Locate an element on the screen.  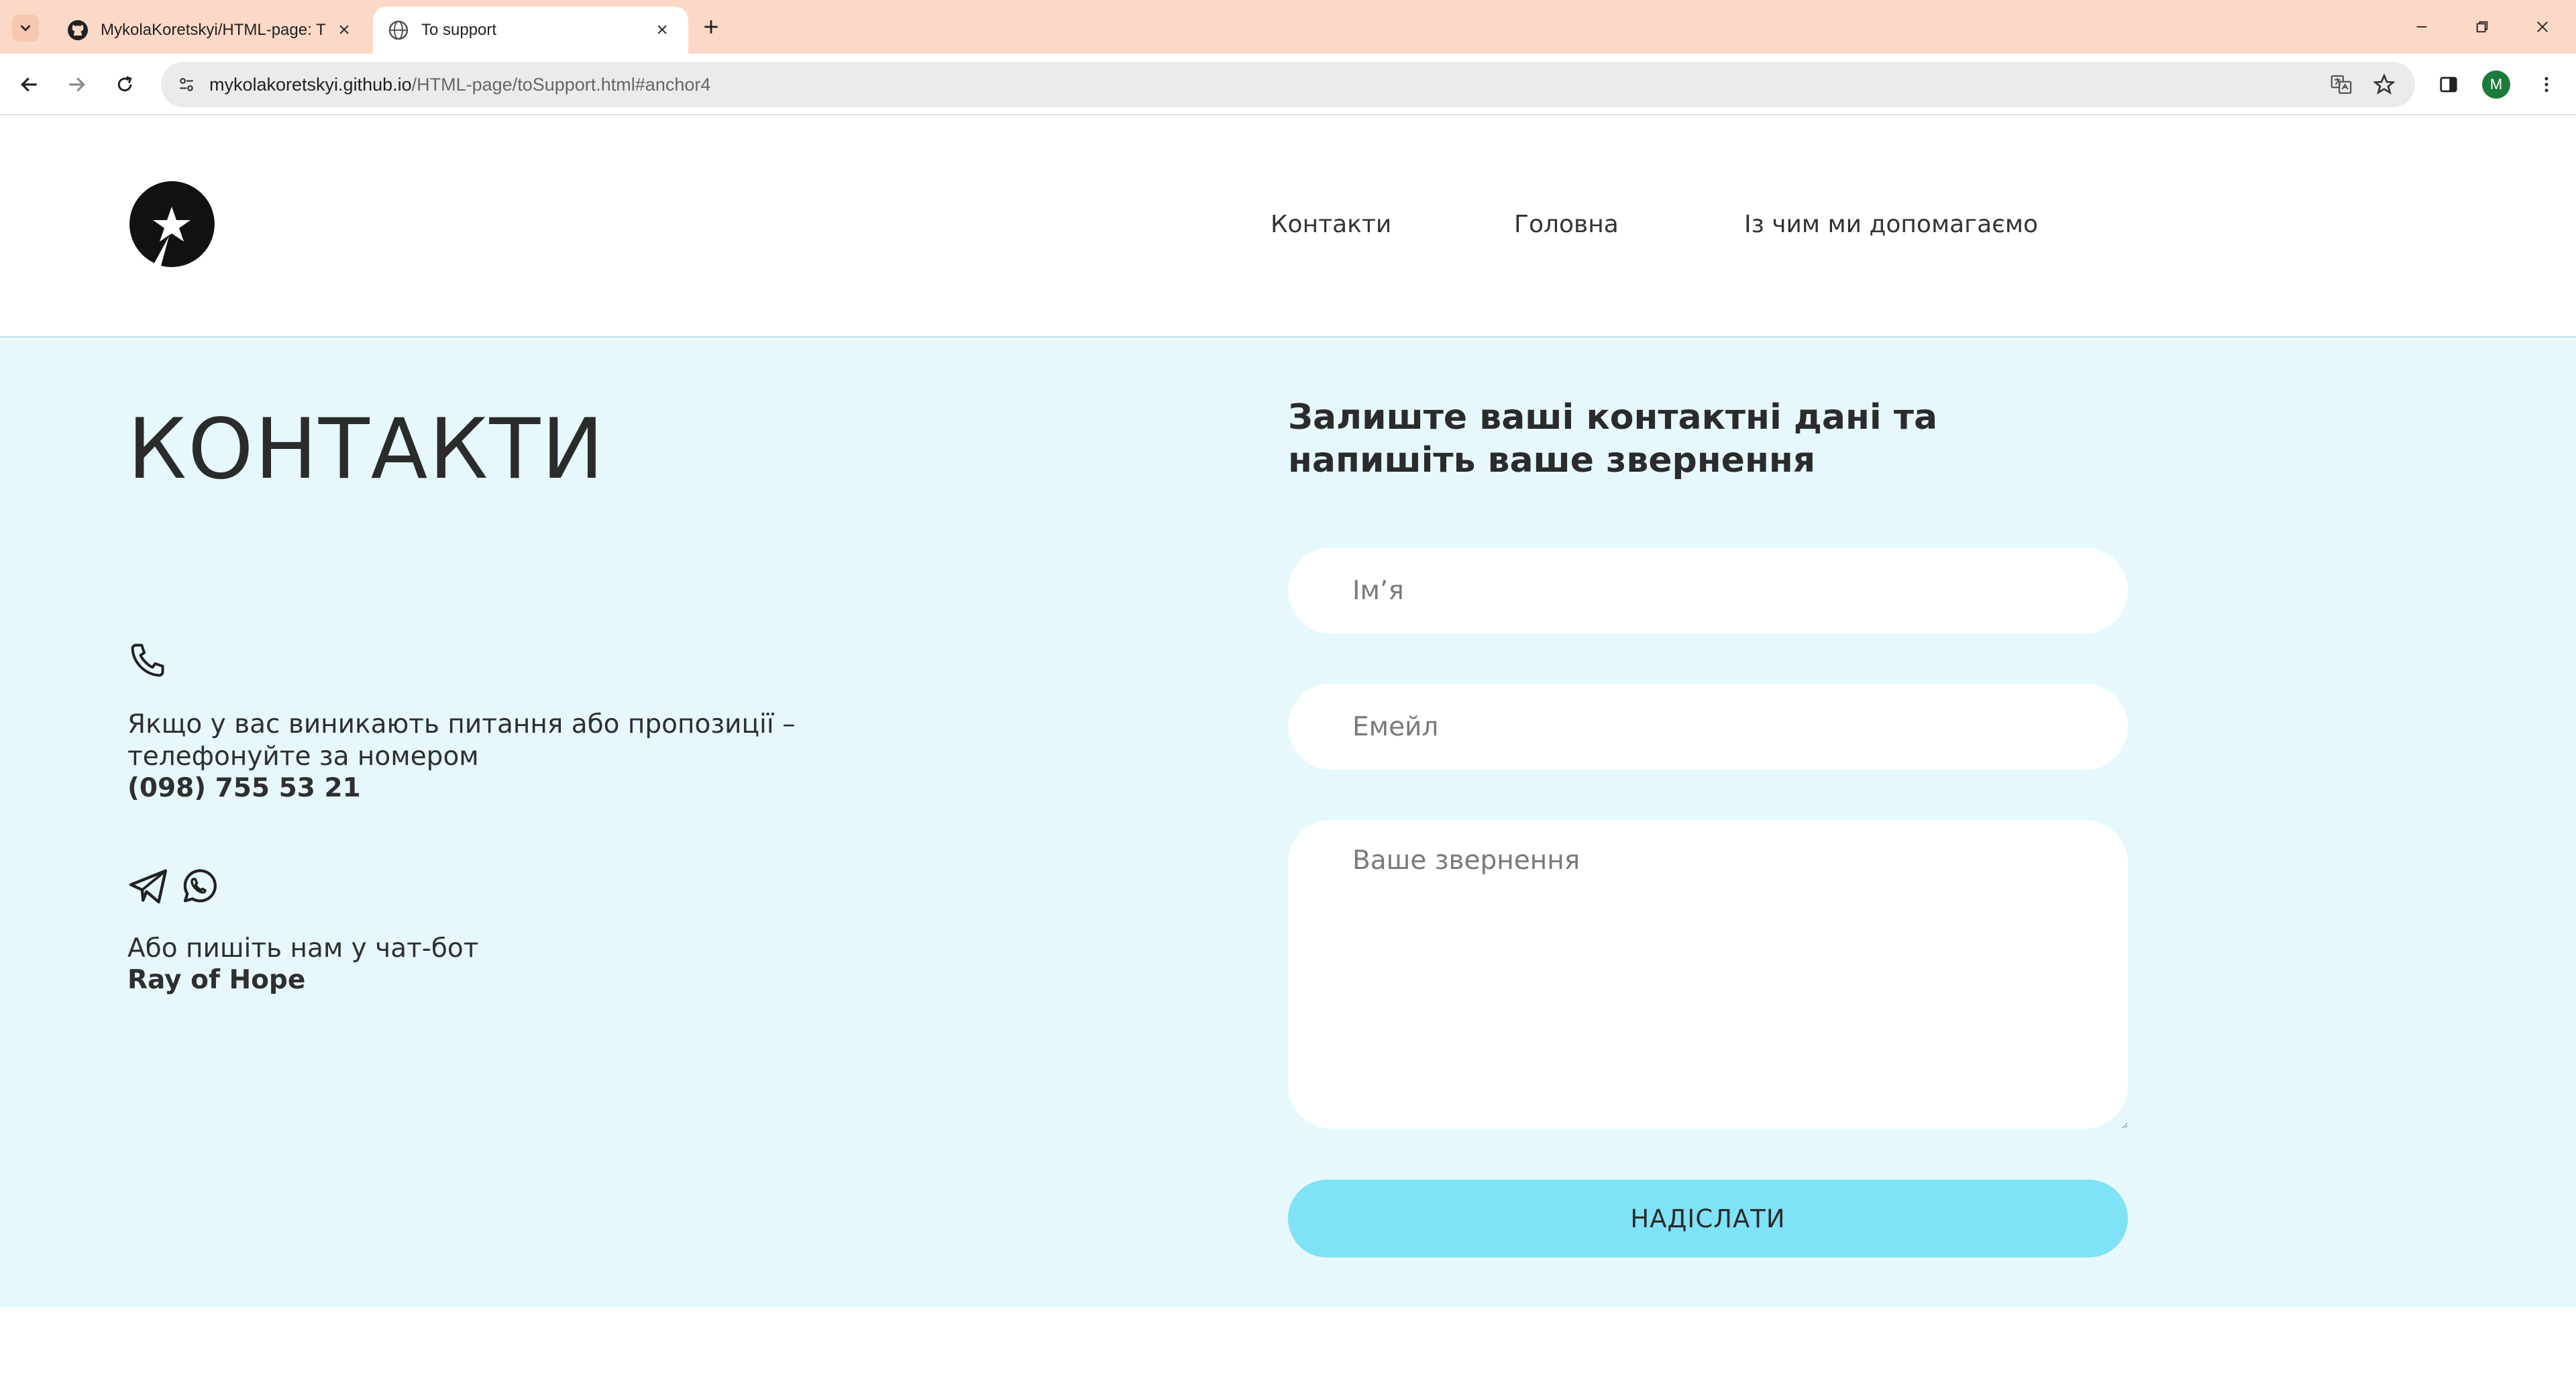
chat-text: Або пишіть нам у чат-бот is located at coordinates (303, 949).